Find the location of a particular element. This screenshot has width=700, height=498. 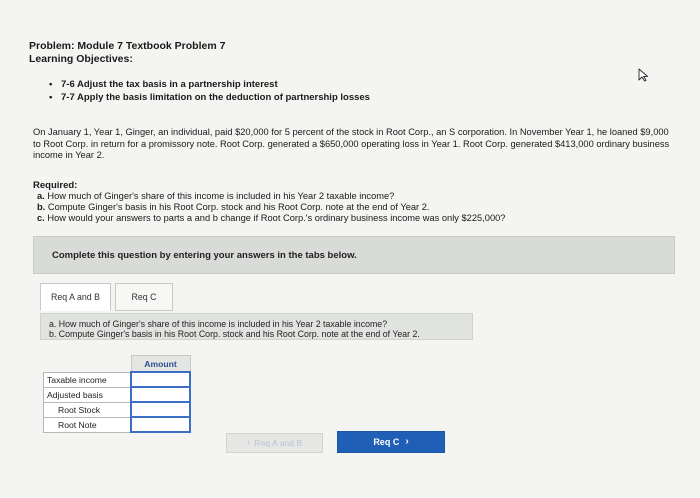

next-button-label: Req C is located at coordinates (386, 442).